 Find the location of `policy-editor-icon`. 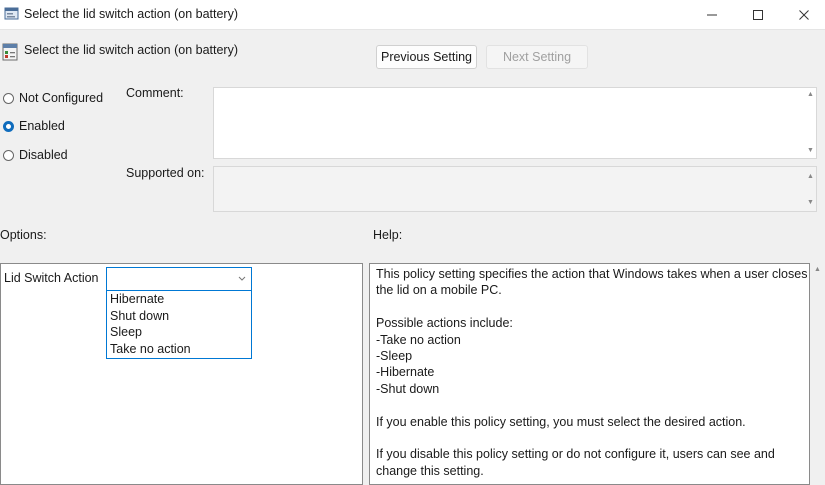

policy-editor-icon is located at coordinates (12, 14).